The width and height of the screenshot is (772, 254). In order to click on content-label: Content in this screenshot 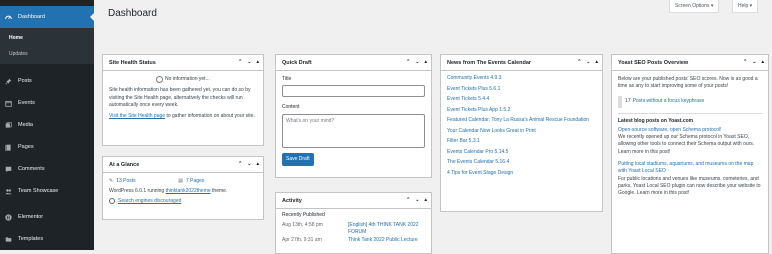, I will do `click(291, 107)`.